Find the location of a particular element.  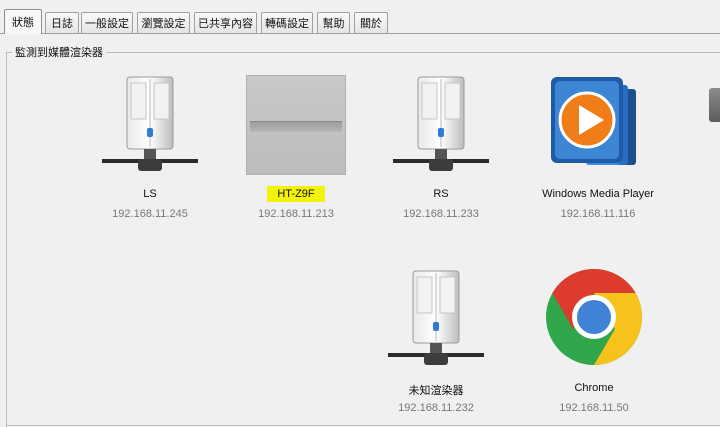

highlighted-name: HT-Z9F is located at coordinates (296, 194).